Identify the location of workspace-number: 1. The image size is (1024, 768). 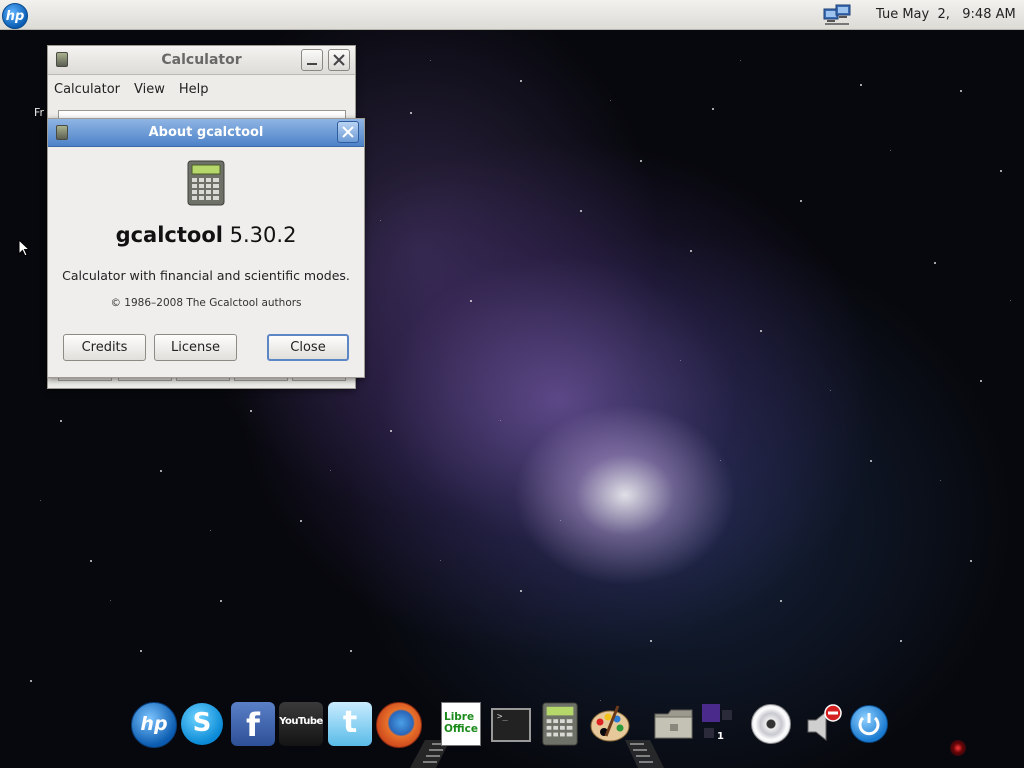
(720, 736).